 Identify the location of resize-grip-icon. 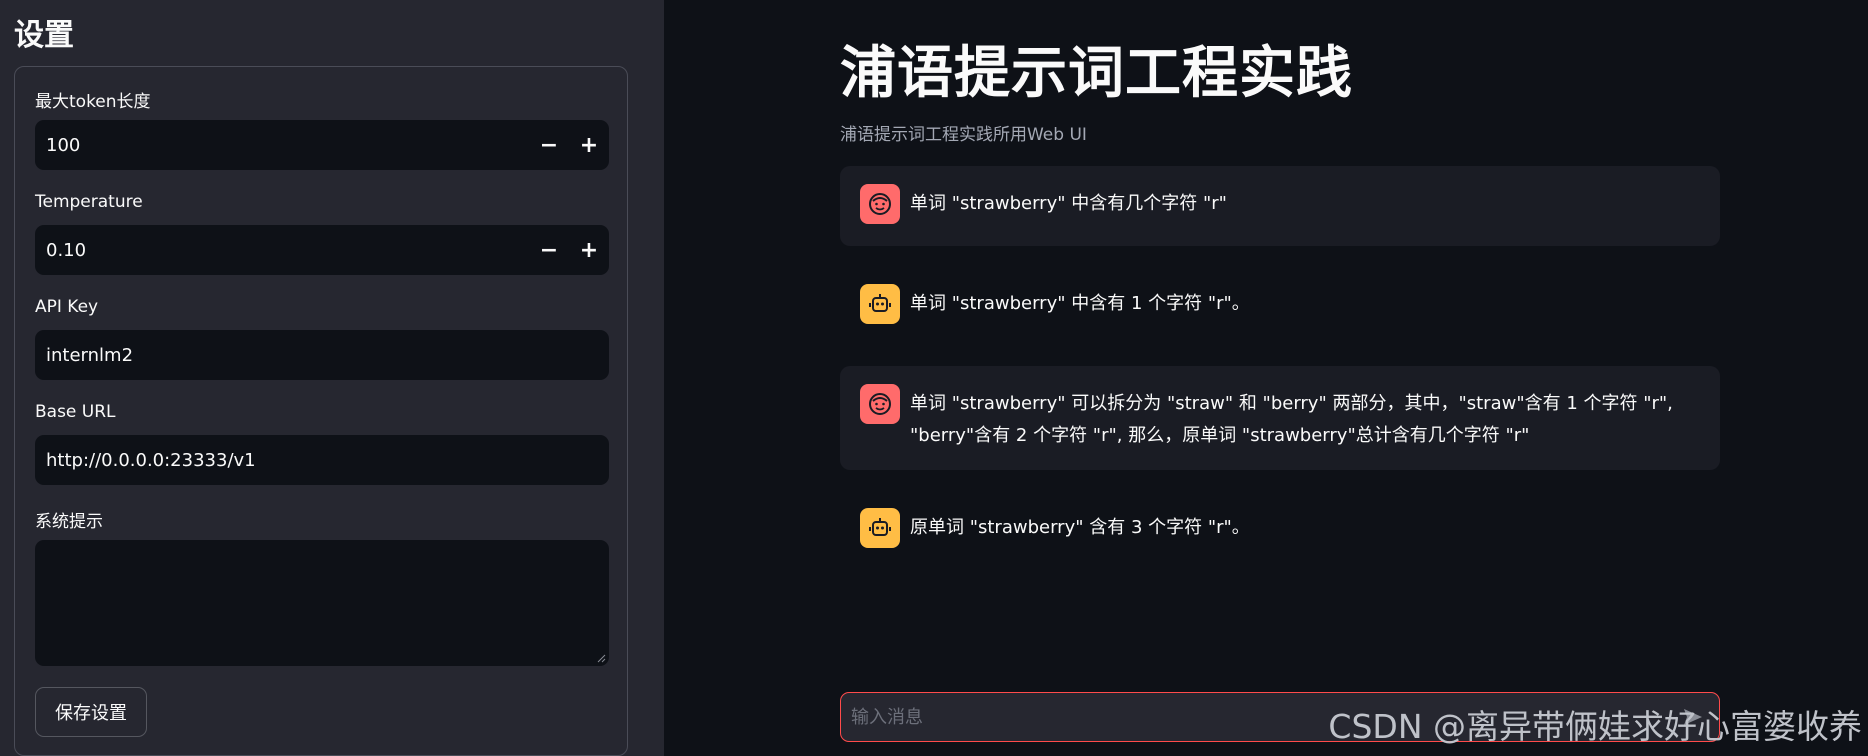
(601, 658).